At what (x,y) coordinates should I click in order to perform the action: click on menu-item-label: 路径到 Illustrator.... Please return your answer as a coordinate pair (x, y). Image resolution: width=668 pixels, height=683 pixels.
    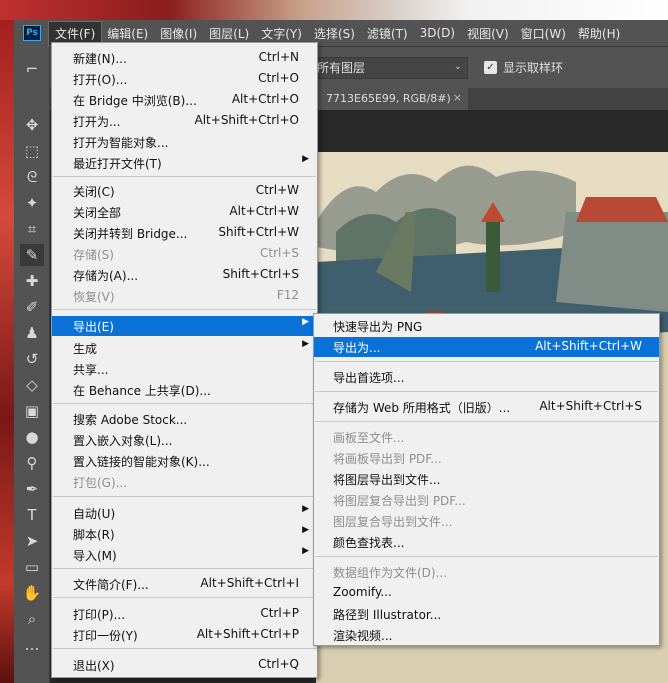
    Looking at the image, I should click on (387, 615).